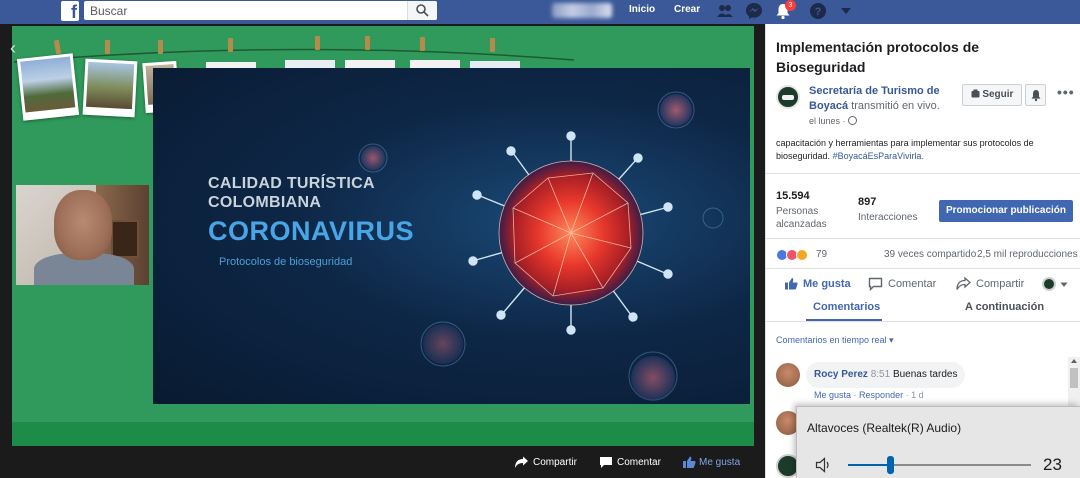  Describe the element at coordinates (895, 106) in the screenshot. I see `post-action-text: transmitió en vivo.` at that location.